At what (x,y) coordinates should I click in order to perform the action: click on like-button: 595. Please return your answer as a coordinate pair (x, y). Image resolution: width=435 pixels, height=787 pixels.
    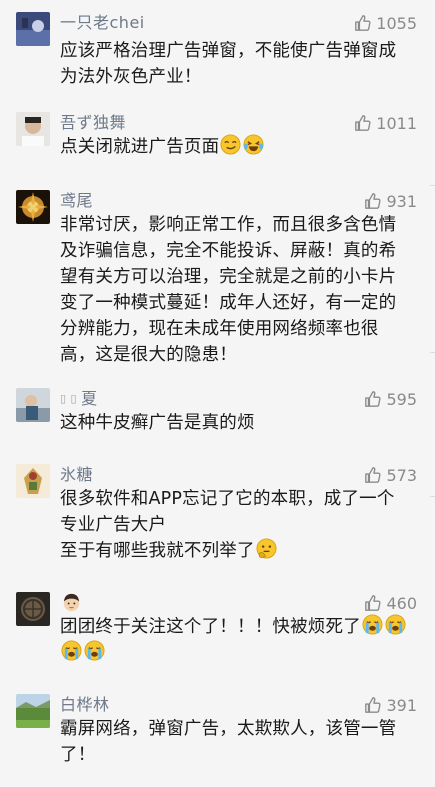
    Looking at the image, I should click on (390, 399).